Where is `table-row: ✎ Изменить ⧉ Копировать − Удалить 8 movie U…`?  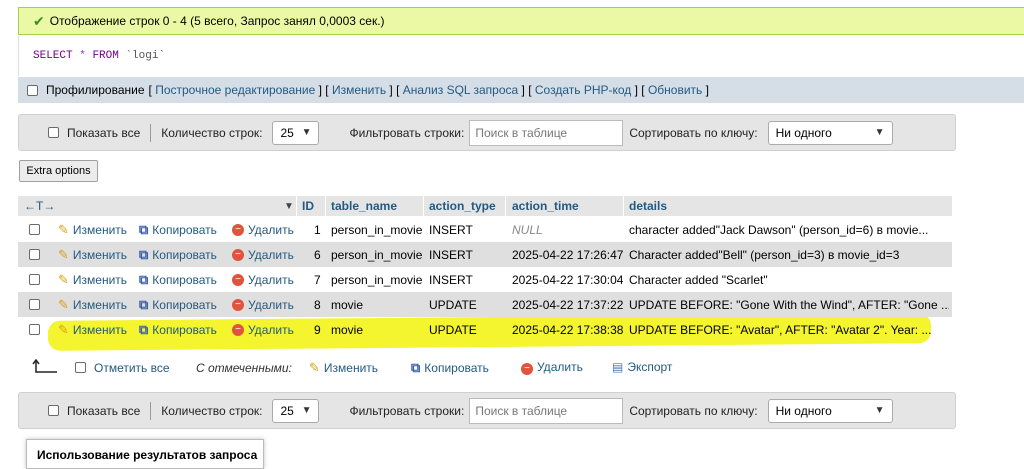
table-row: ✎ Изменить ⧉ Копировать − Удалить 8 movie U… is located at coordinates (485, 304).